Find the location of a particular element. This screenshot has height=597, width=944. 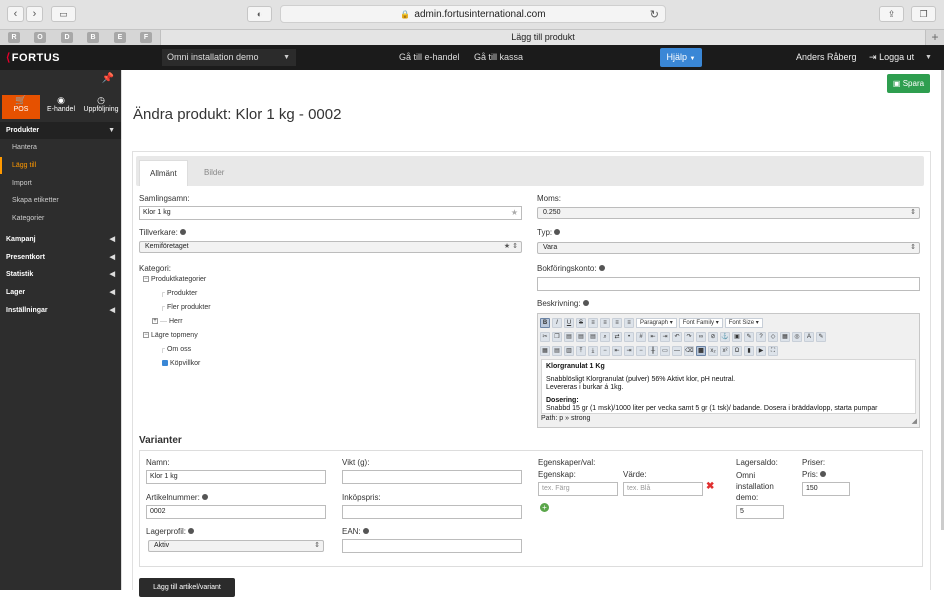

cleanup-icon: ✎ is located at coordinates (749, 337).